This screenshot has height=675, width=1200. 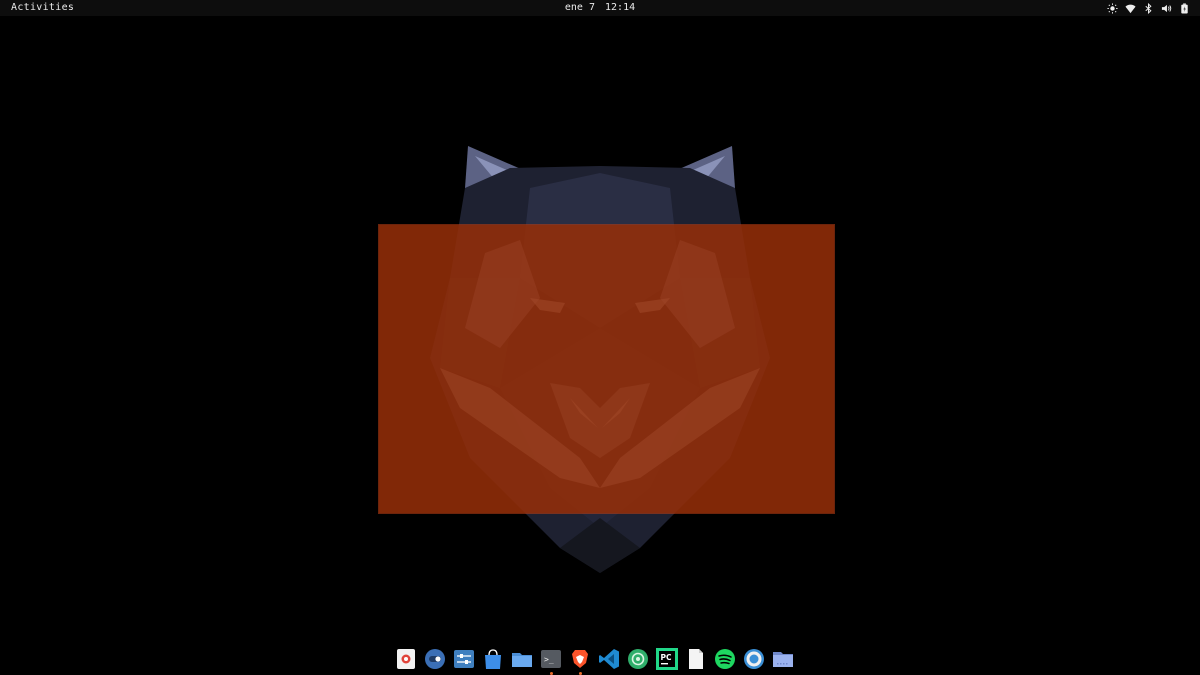 I want to click on toggle-app-icon, so click(x=435, y=659).